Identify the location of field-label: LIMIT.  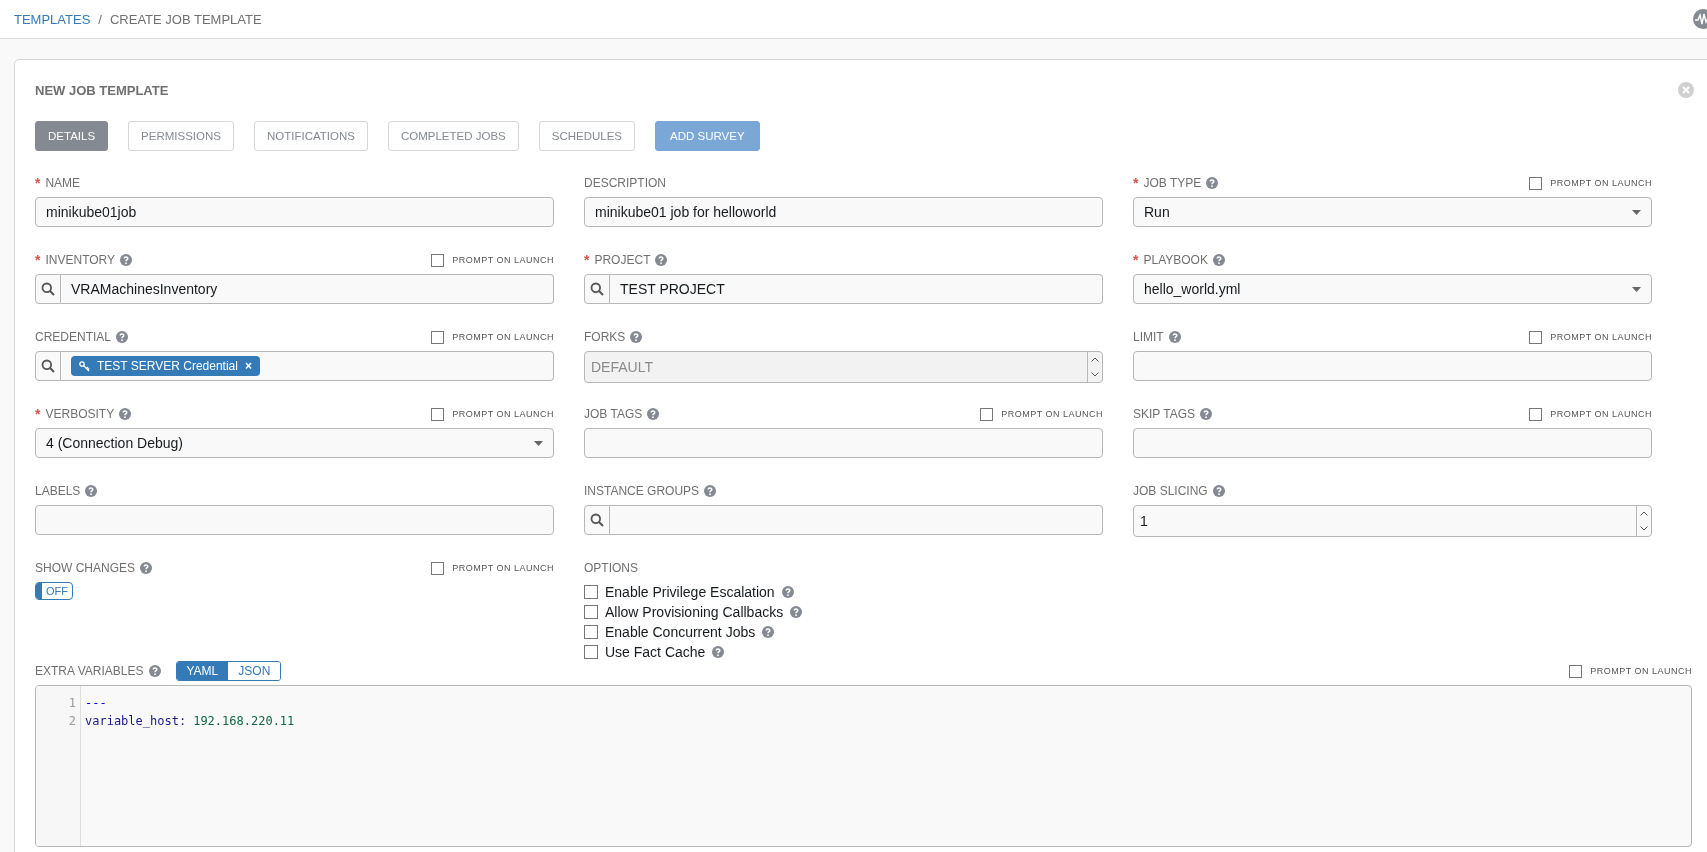
(1148, 337).